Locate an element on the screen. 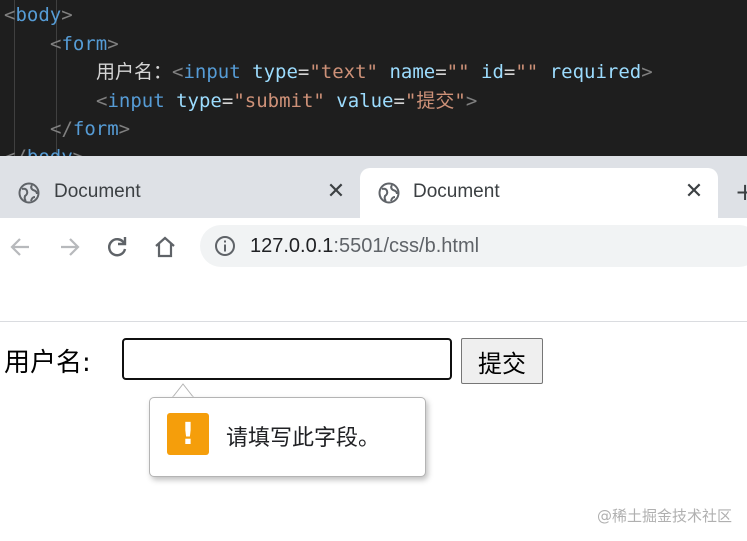  home-icon is located at coordinates (165, 247).